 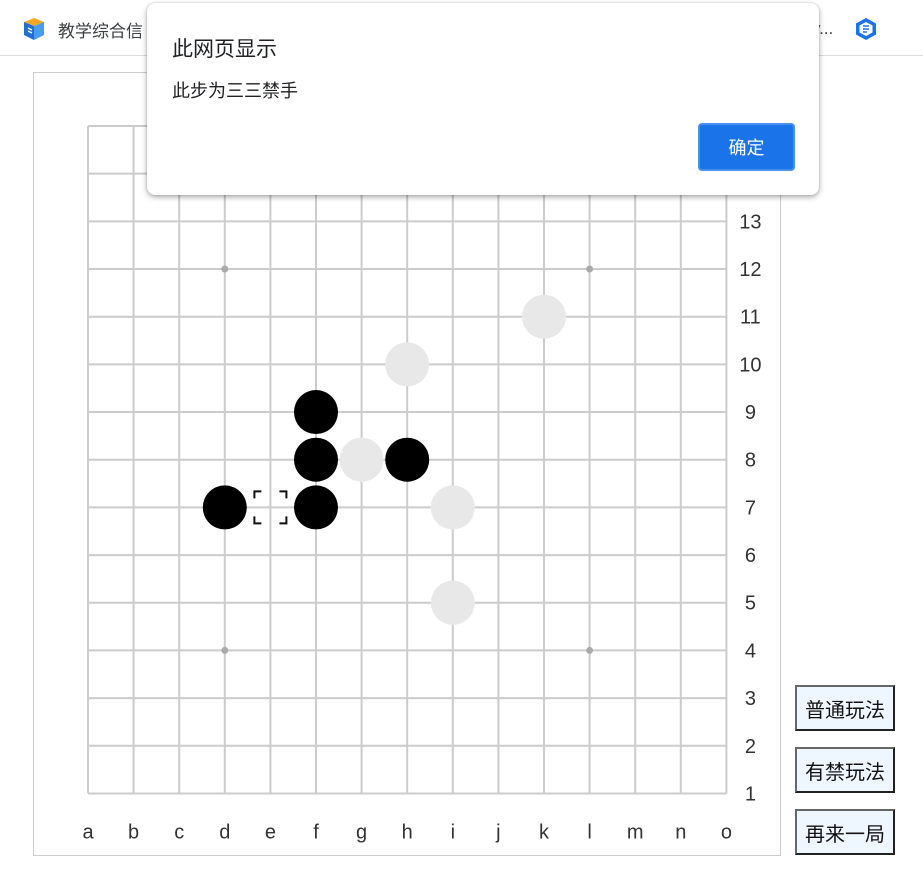 What do you see at coordinates (88, 832) in the screenshot?
I see `column-label: a` at bounding box center [88, 832].